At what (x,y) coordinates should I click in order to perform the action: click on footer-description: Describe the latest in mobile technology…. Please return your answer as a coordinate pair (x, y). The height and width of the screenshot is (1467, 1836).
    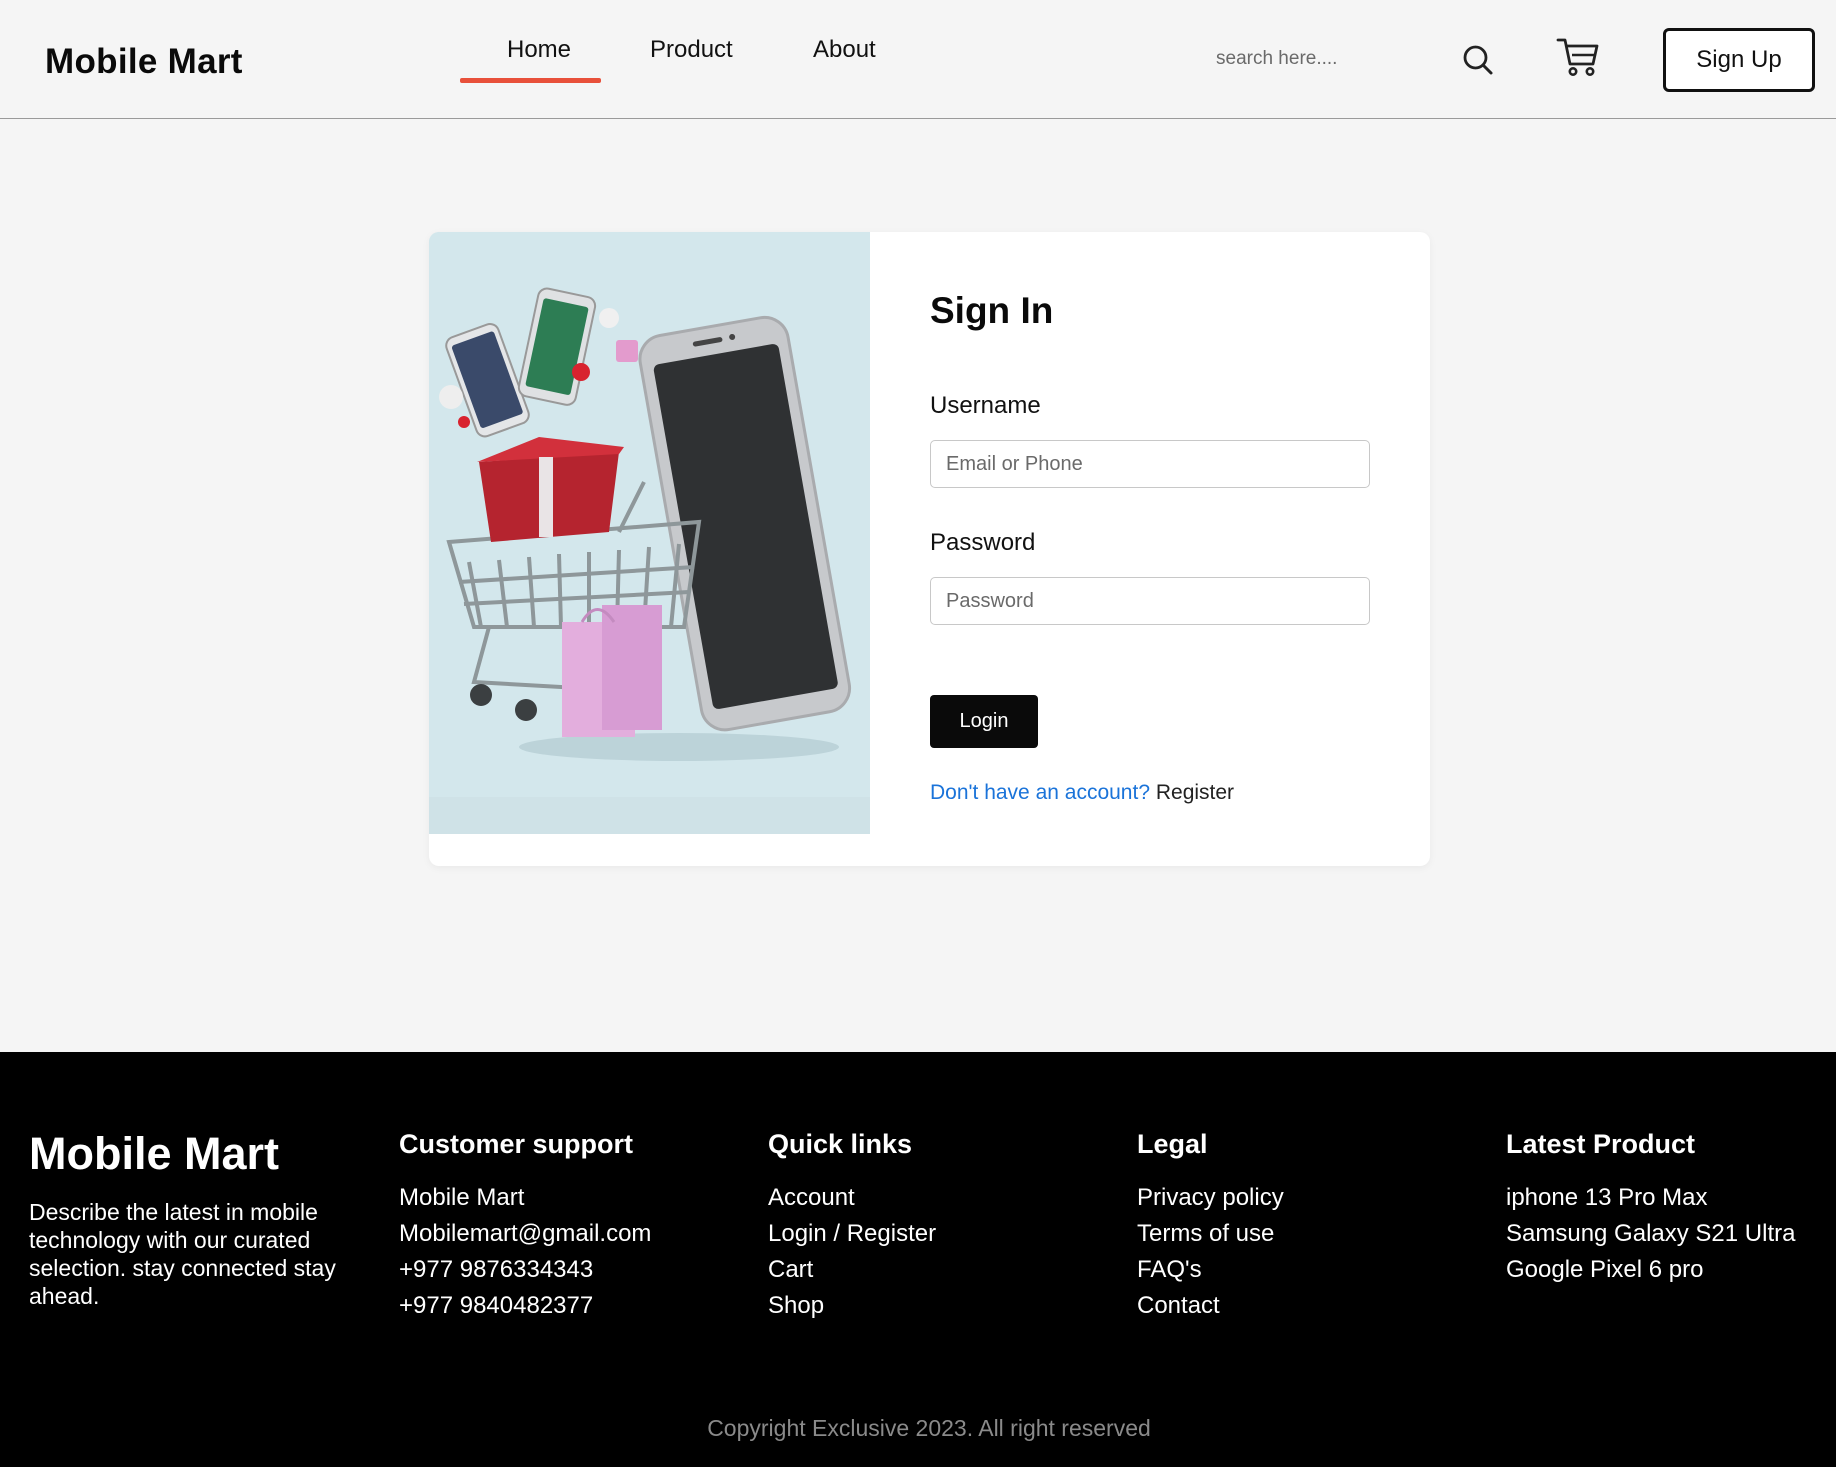
    Looking at the image, I should click on (182, 1254).